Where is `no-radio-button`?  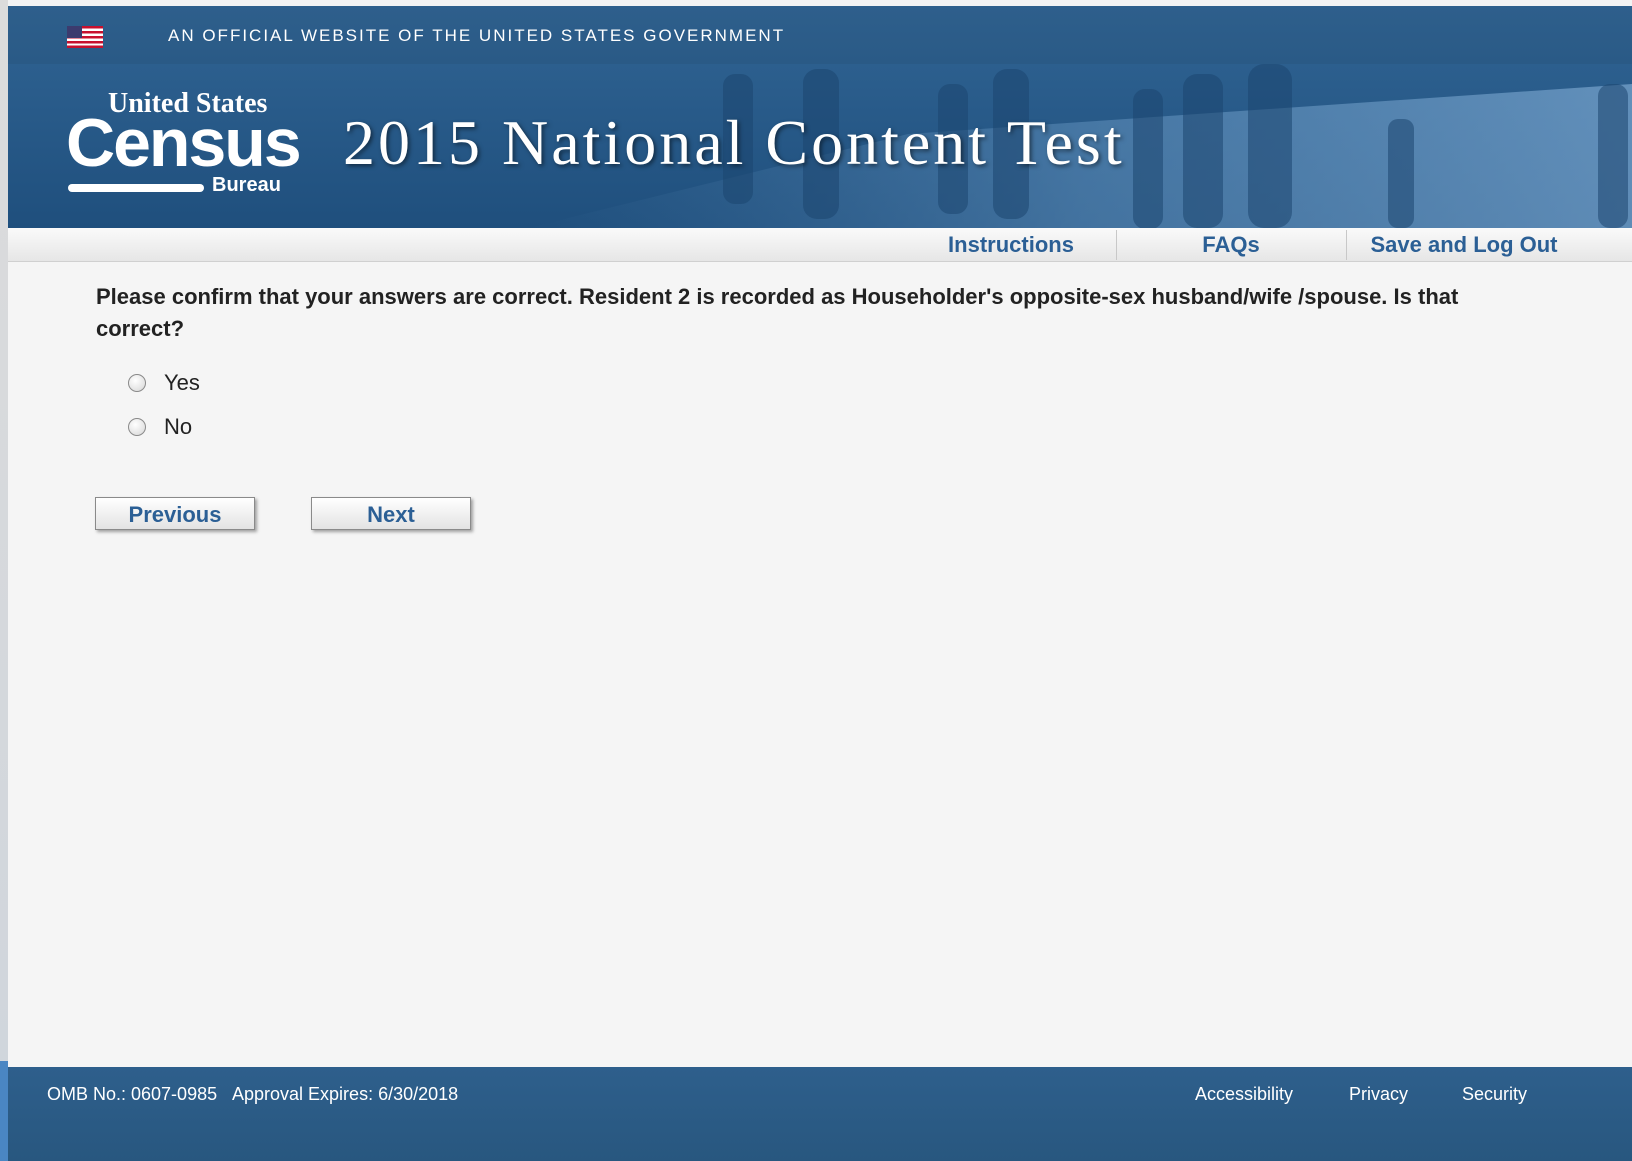 no-radio-button is located at coordinates (137, 427).